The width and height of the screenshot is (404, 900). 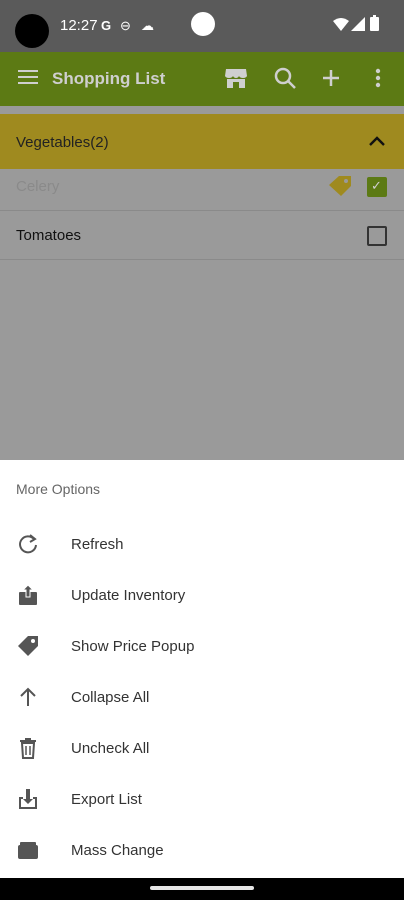 What do you see at coordinates (377, 141) in the screenshot?
I see `chevron-up-icon` at bounding box center [377, 141].